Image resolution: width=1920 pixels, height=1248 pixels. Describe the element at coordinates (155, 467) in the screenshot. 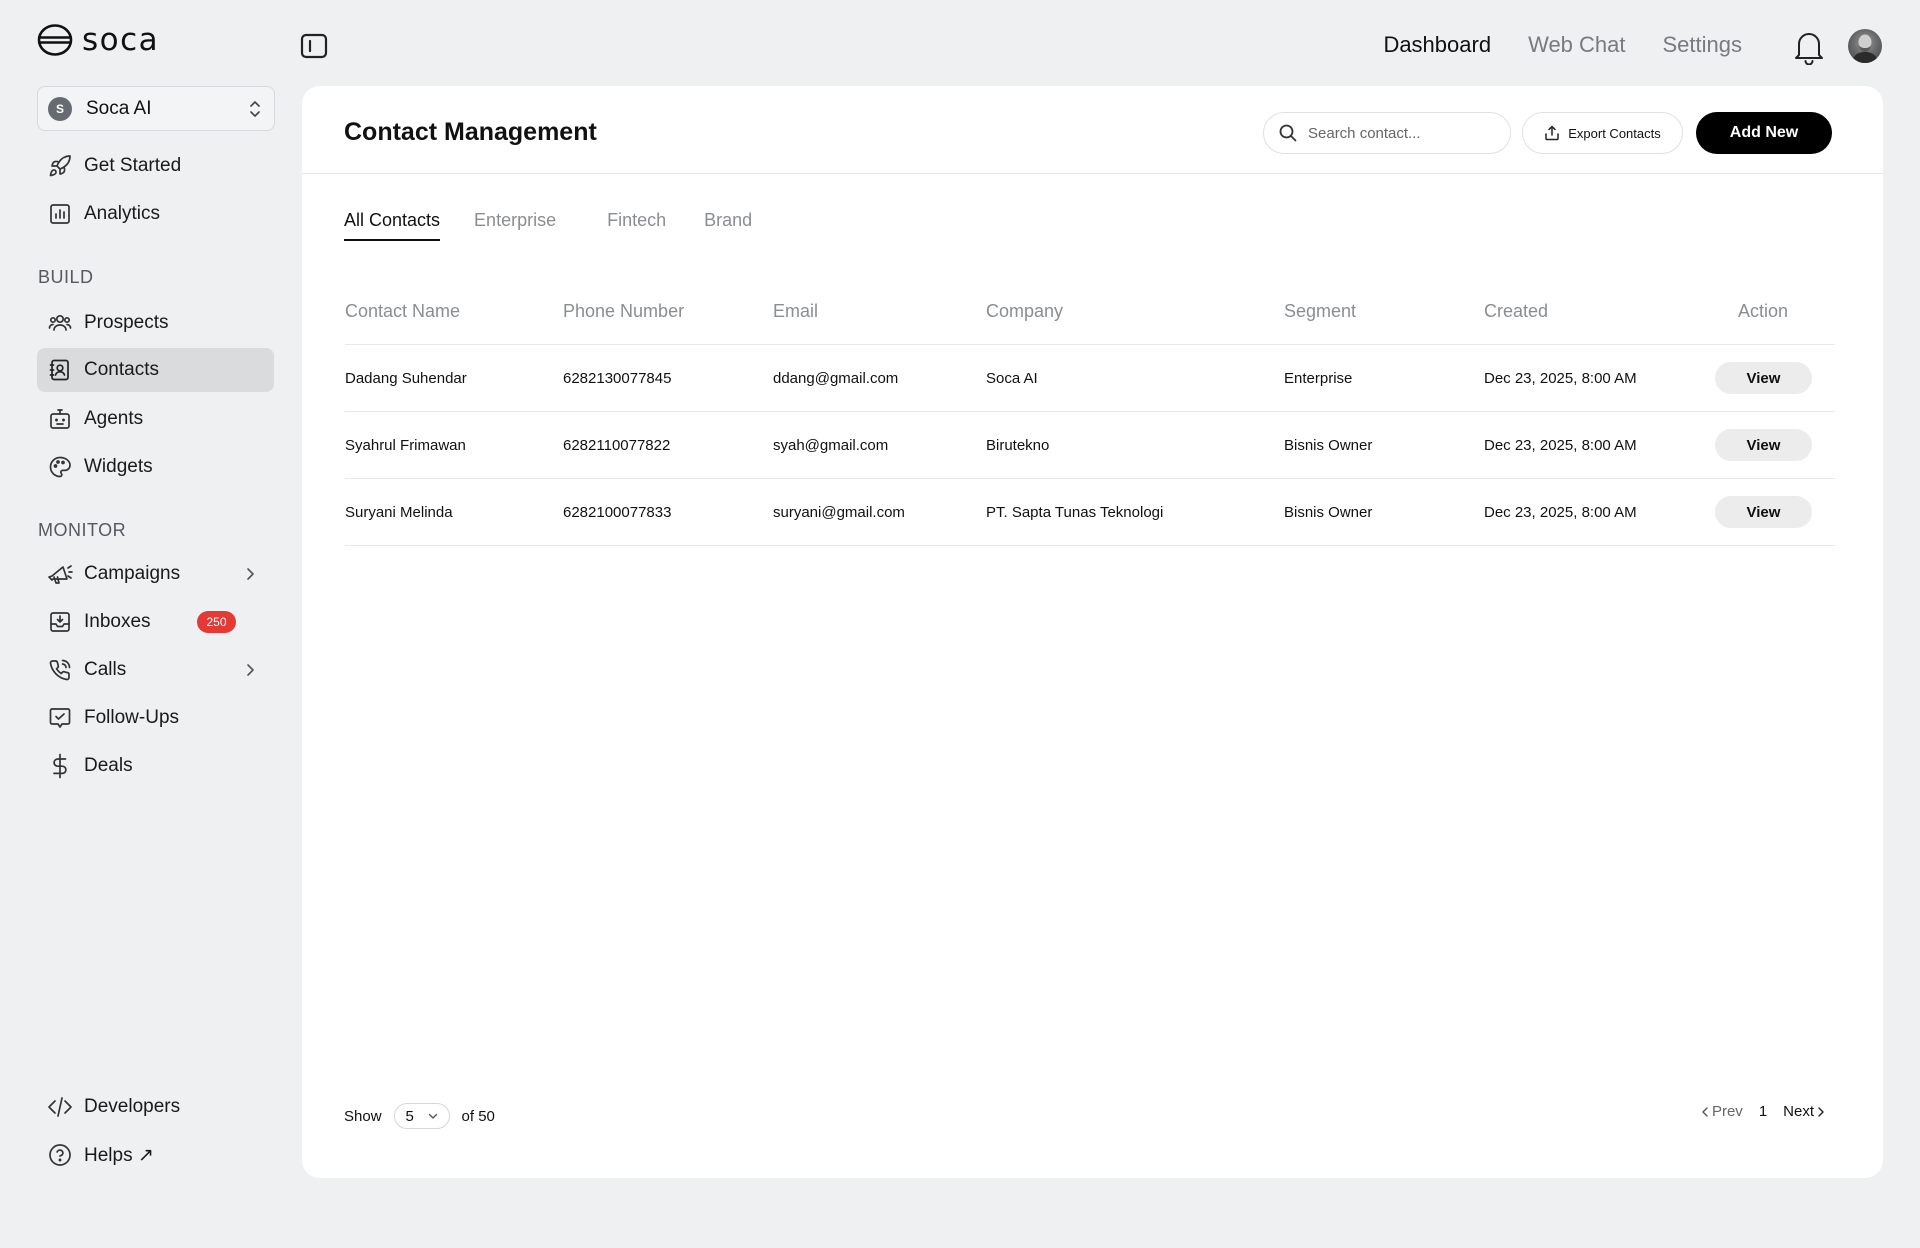

I see `sidebar-item-widgets: Widgets` at that location.